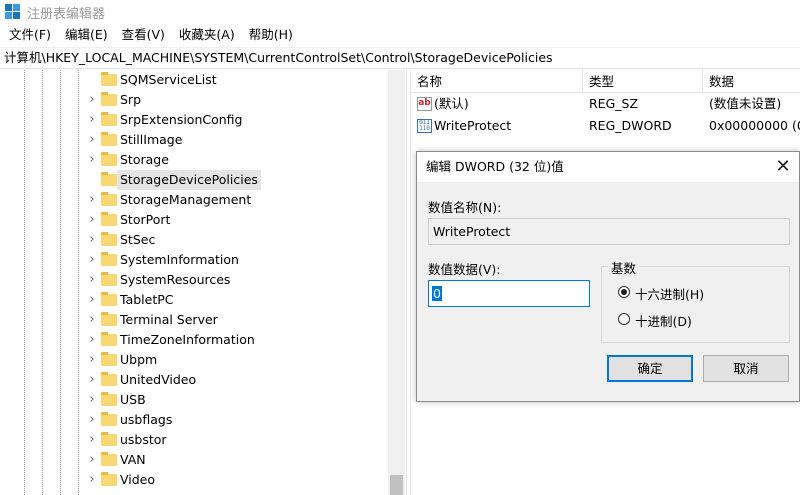 The image size is (800, 495). I want to click on tree-item: › StorageManagement, so click(194, 200).